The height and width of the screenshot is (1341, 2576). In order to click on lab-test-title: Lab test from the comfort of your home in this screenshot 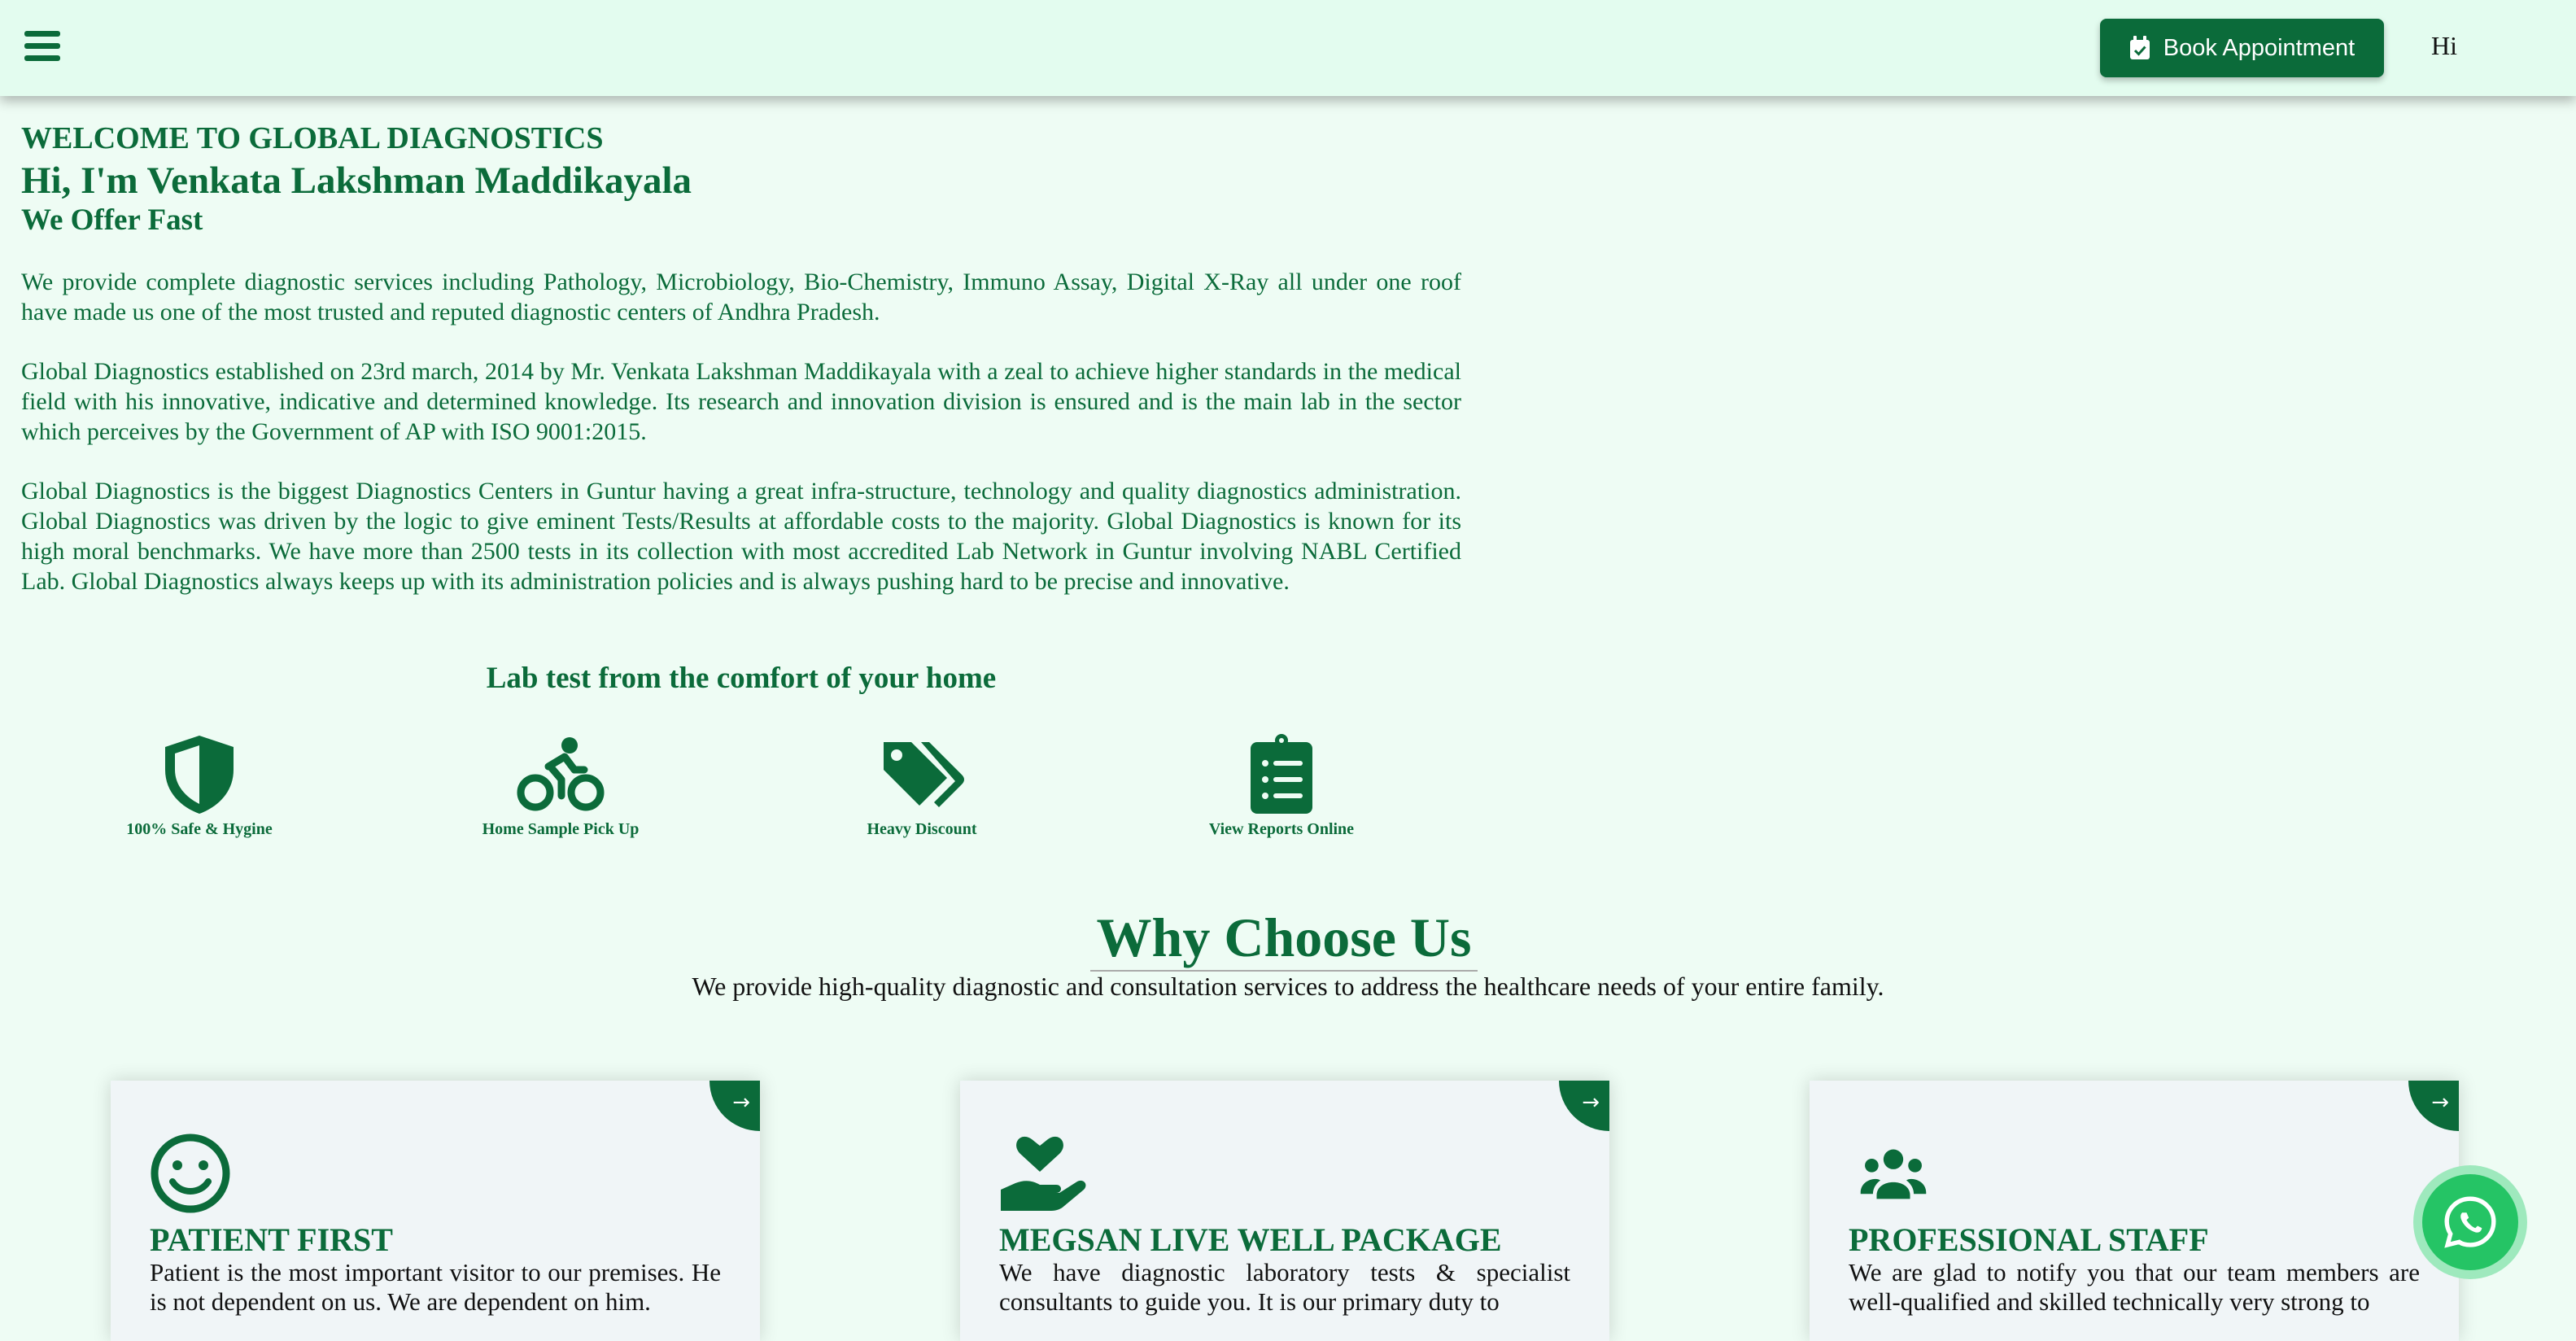, I will do `click(741, 678)`.